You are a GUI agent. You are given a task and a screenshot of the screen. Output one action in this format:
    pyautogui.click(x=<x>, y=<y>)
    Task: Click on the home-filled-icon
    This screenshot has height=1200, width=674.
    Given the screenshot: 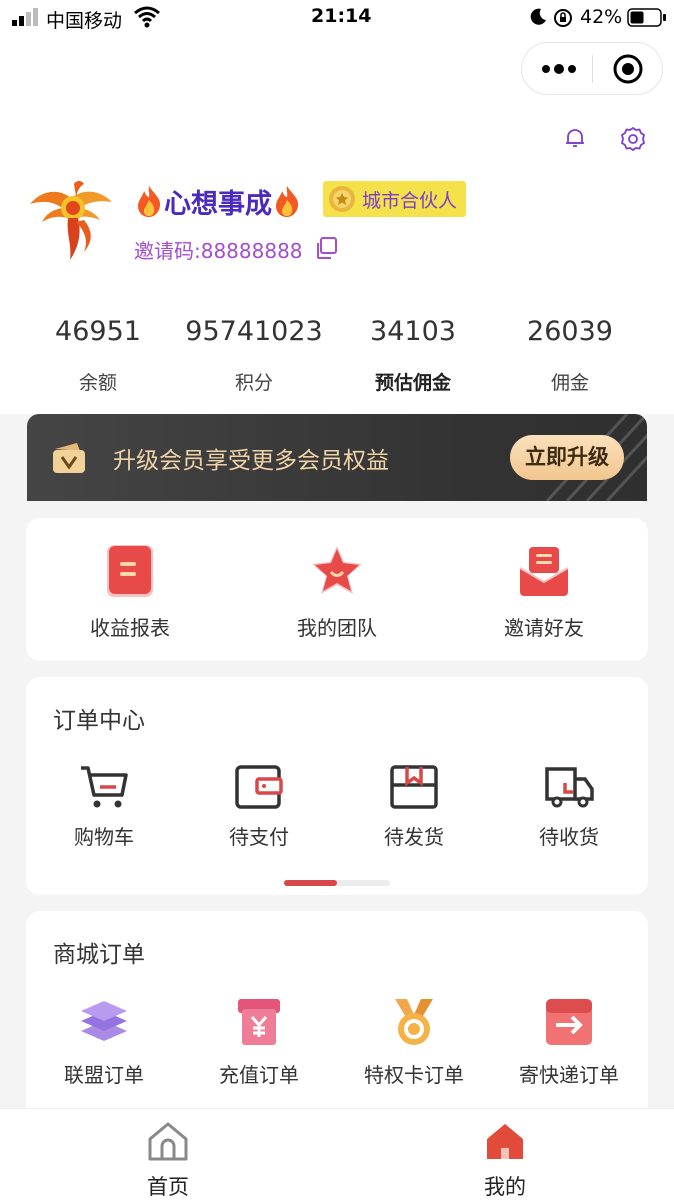 What is the action you would take?
    pyautogui.click(x=505, y=1141)
    